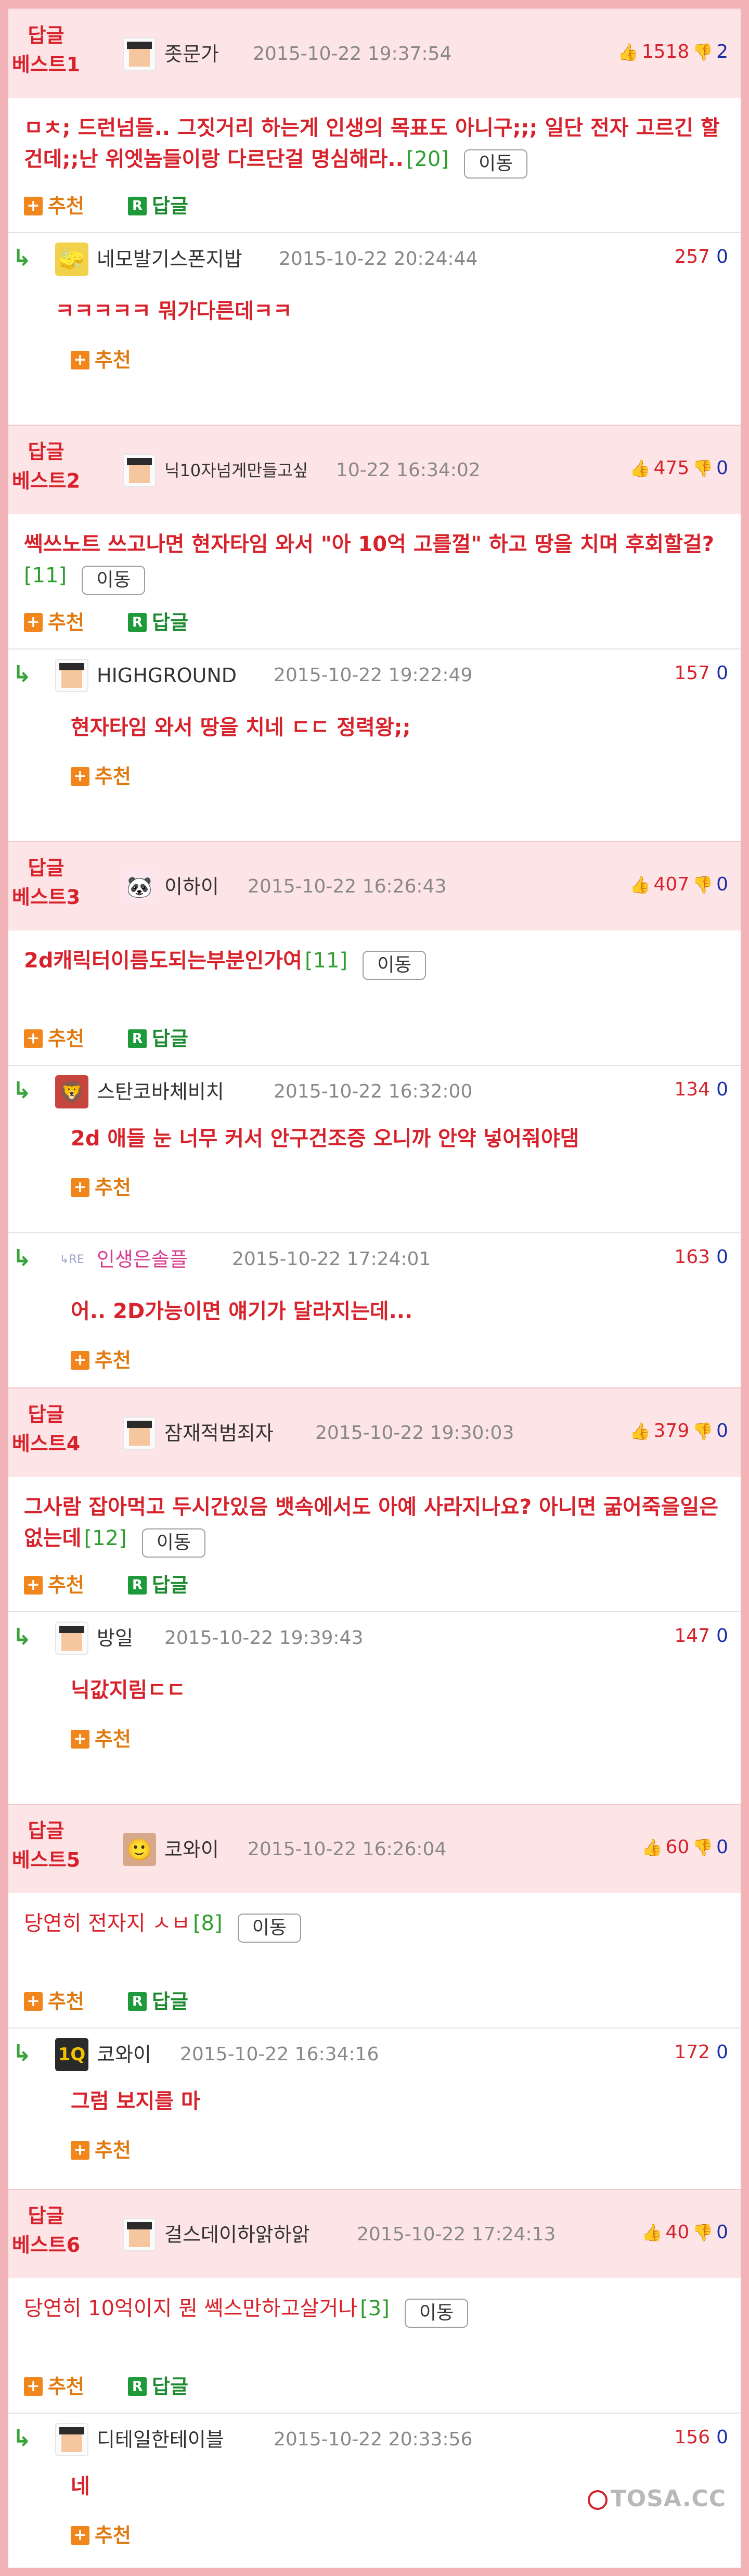  Describe the element at coordinates (46, 576) in the screenshot. I see `reply-count: [11]` at that location.